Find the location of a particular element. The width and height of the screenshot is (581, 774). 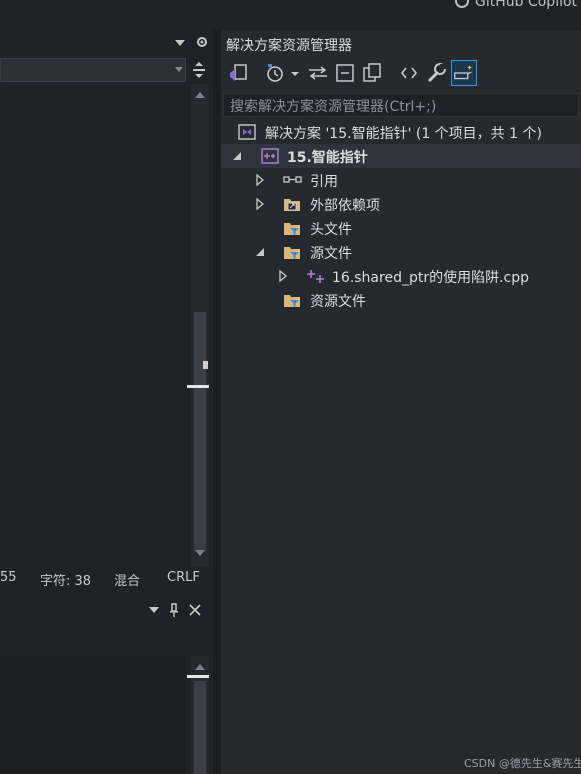

output-pane-header is located at coordinates (107, 610).